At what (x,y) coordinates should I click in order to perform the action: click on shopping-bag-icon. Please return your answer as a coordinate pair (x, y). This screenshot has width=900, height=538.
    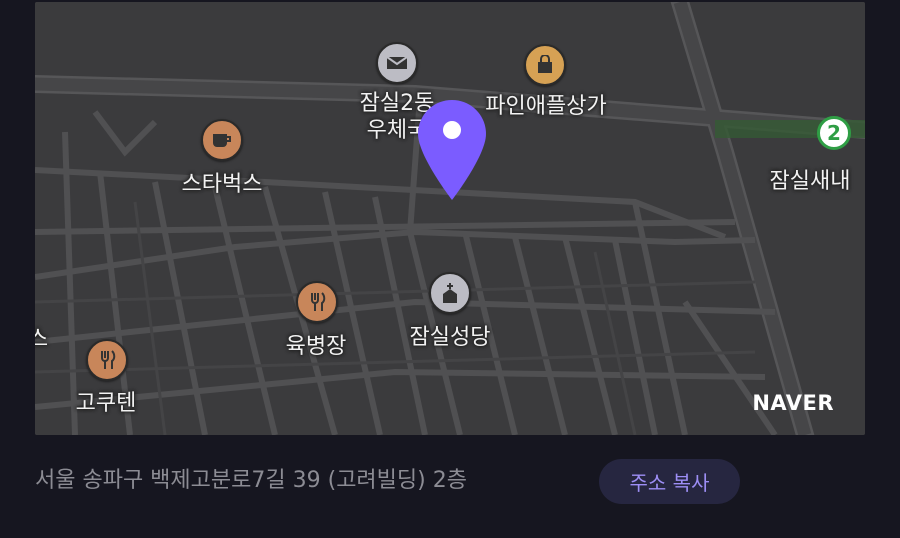
    Looking at the image, I should click on (545, 65).